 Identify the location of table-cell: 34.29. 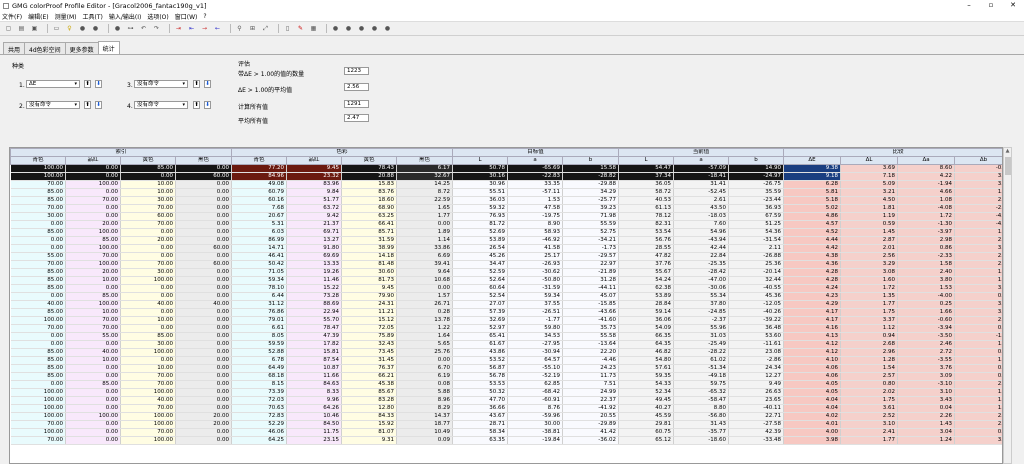
(591, 192).